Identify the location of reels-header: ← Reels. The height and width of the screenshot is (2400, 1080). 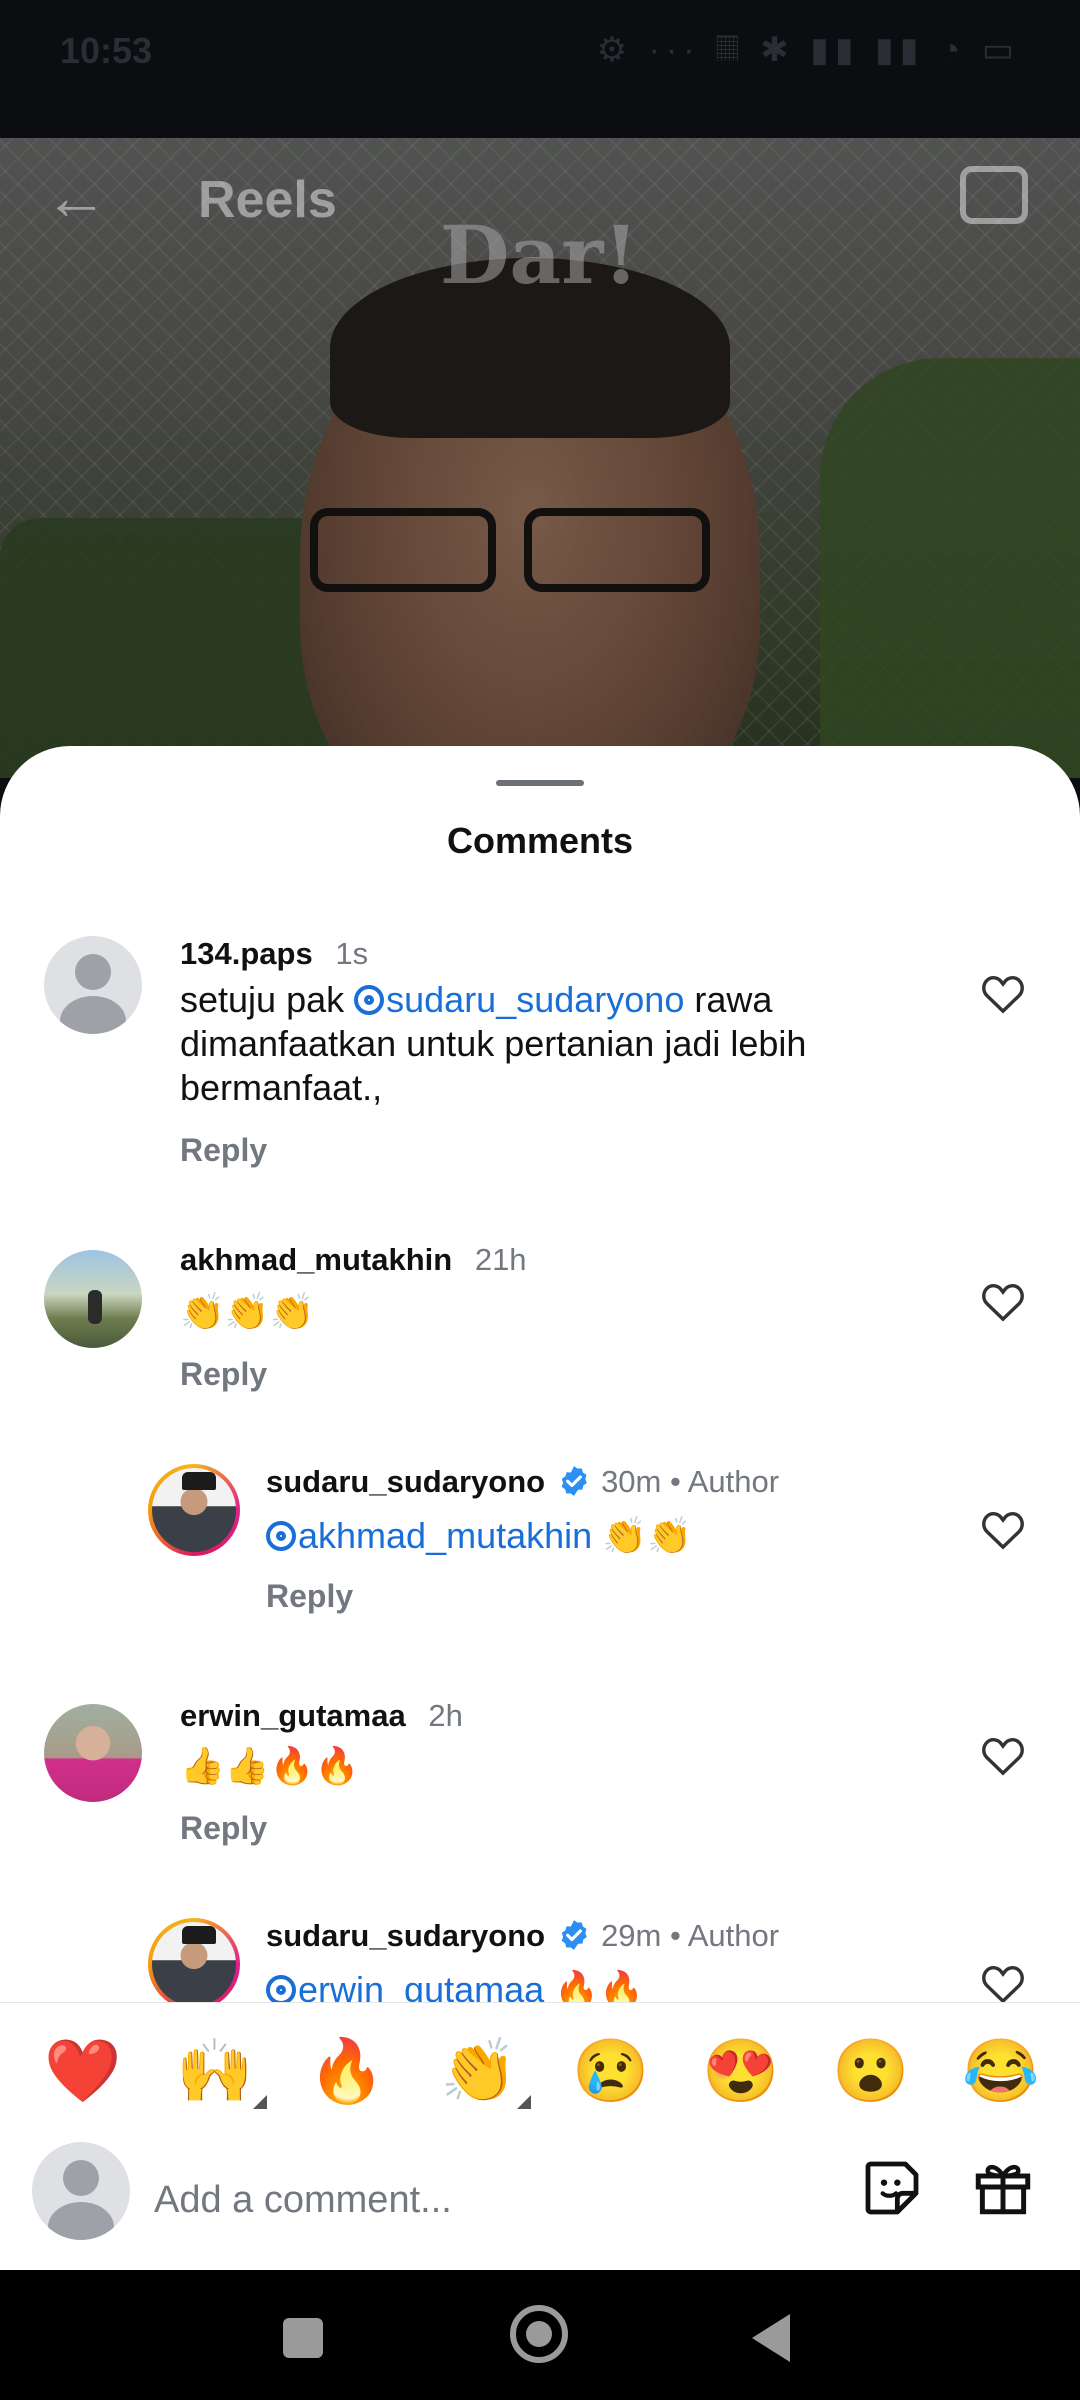
(540, 198).